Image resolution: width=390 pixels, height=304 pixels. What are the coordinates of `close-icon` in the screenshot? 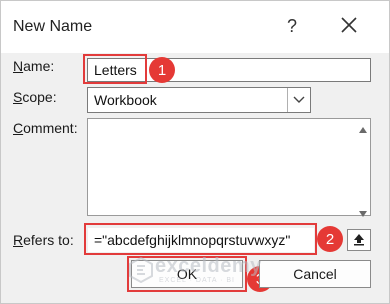 It's located at (349, 25).